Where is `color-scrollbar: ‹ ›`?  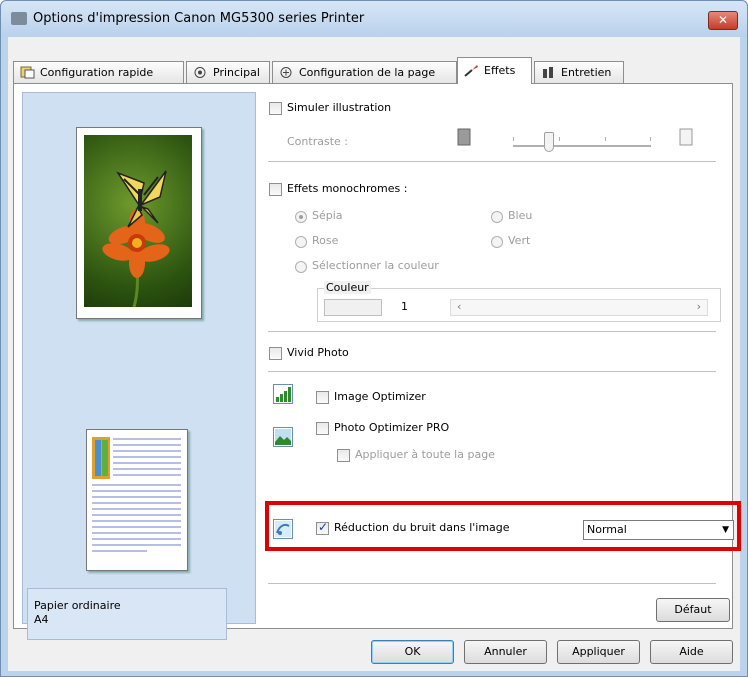 color-scrollbar: ‹ › is located at coordinates (579, 307).